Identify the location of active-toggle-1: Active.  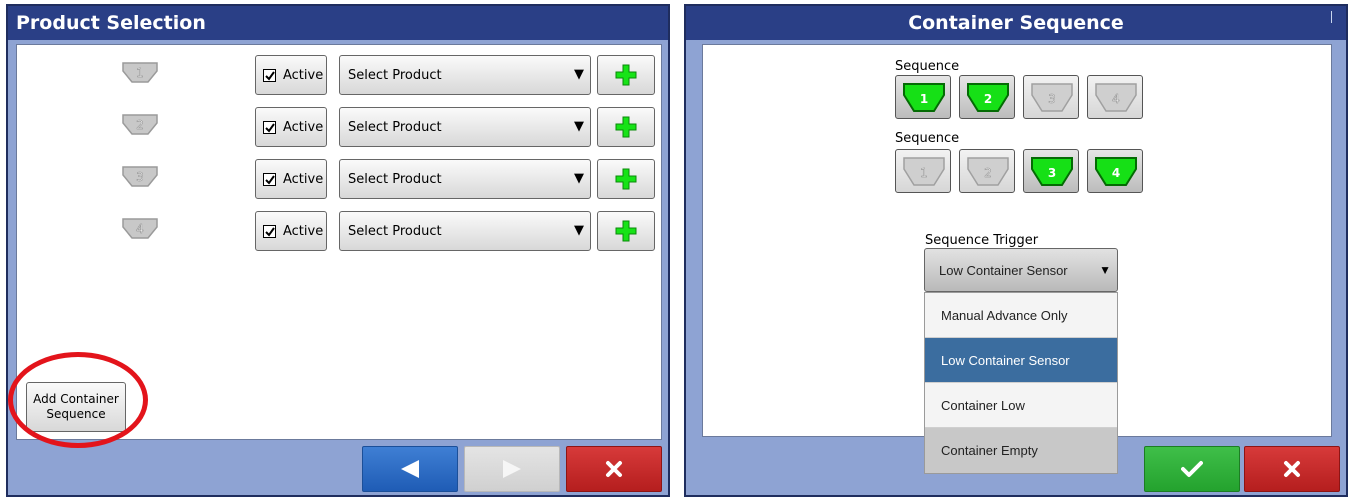
(291, 75).